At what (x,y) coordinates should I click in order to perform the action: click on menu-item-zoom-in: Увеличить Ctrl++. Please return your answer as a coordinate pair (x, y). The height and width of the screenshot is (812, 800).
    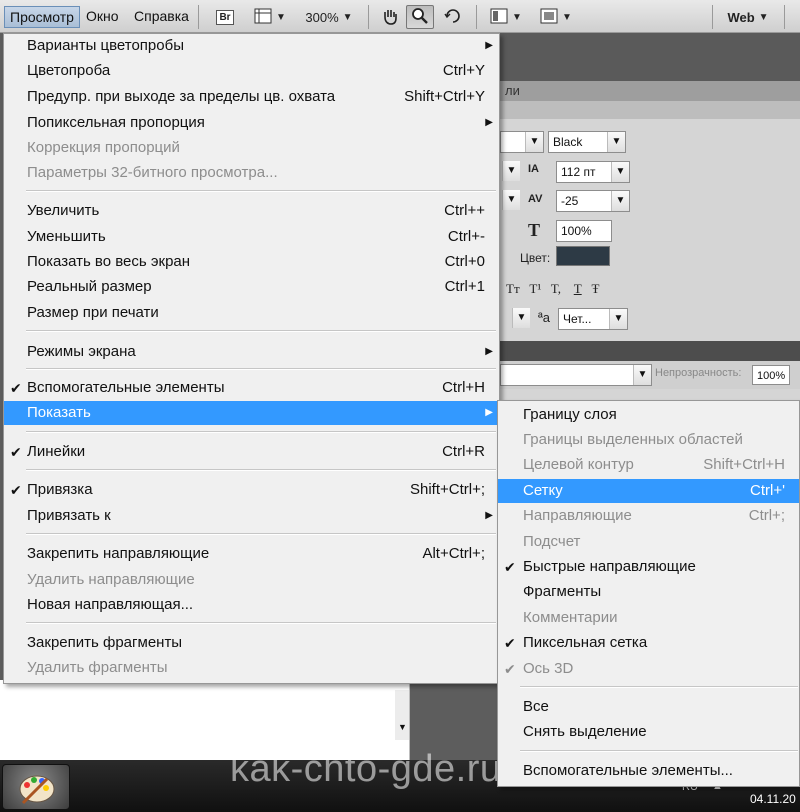
    Looking at the image, I should click on (251, 211).